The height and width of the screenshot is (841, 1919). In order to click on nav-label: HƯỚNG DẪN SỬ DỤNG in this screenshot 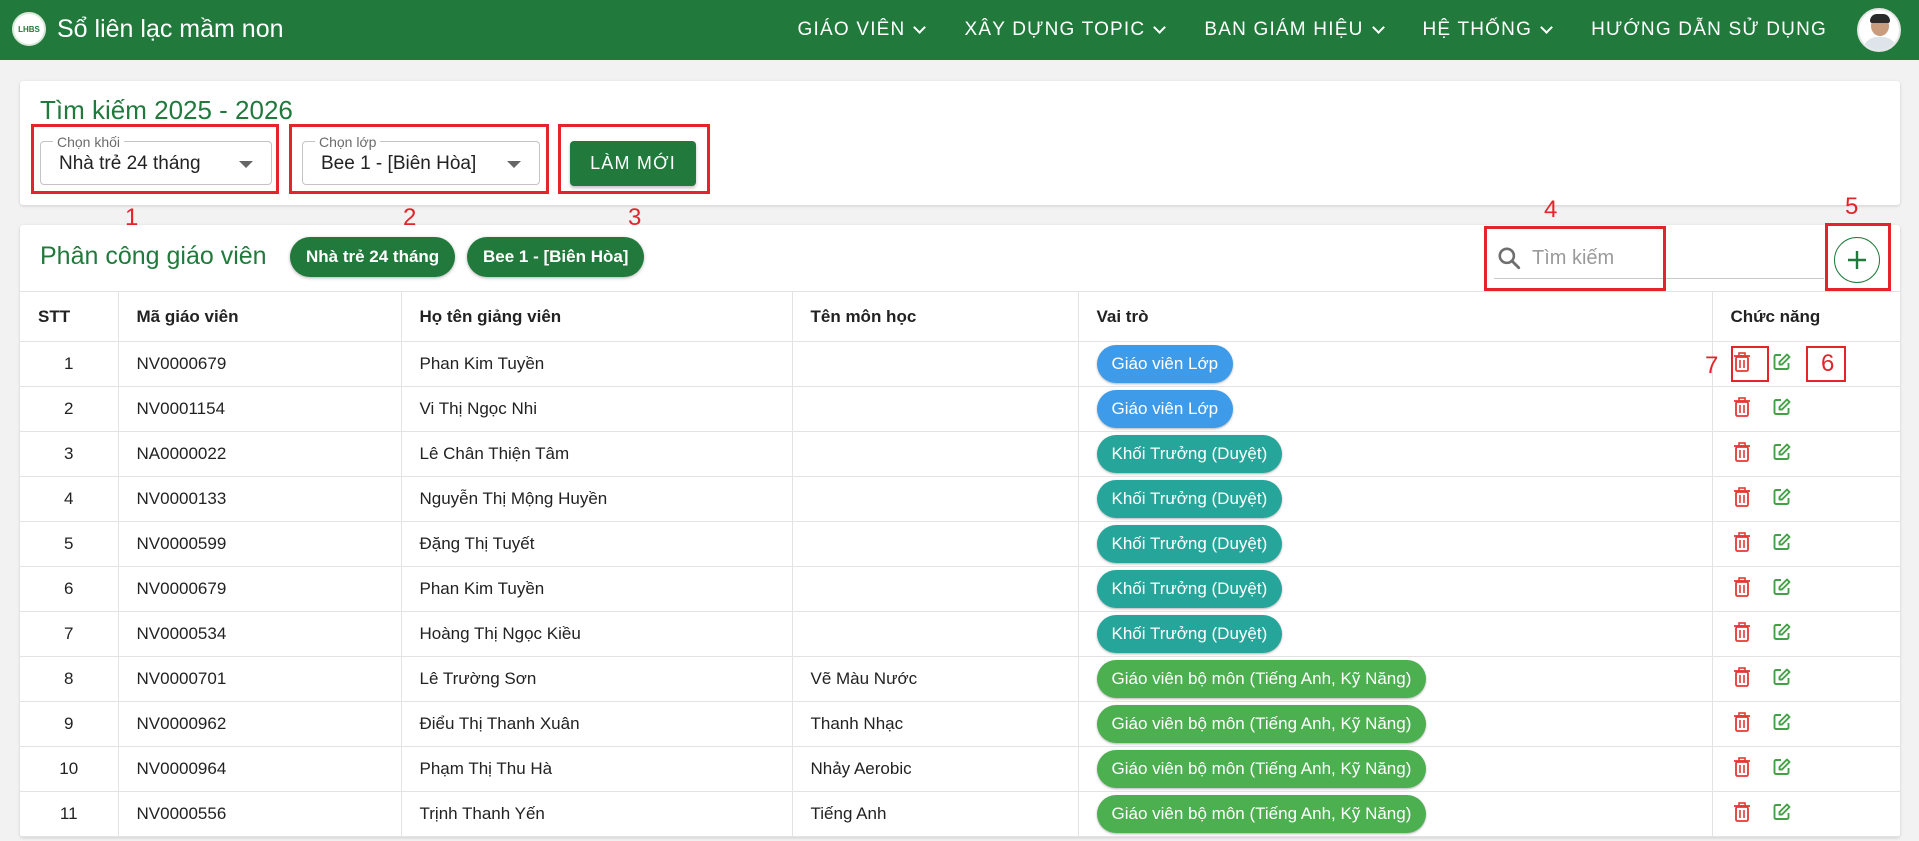, I will do `click(1709, 29)`.